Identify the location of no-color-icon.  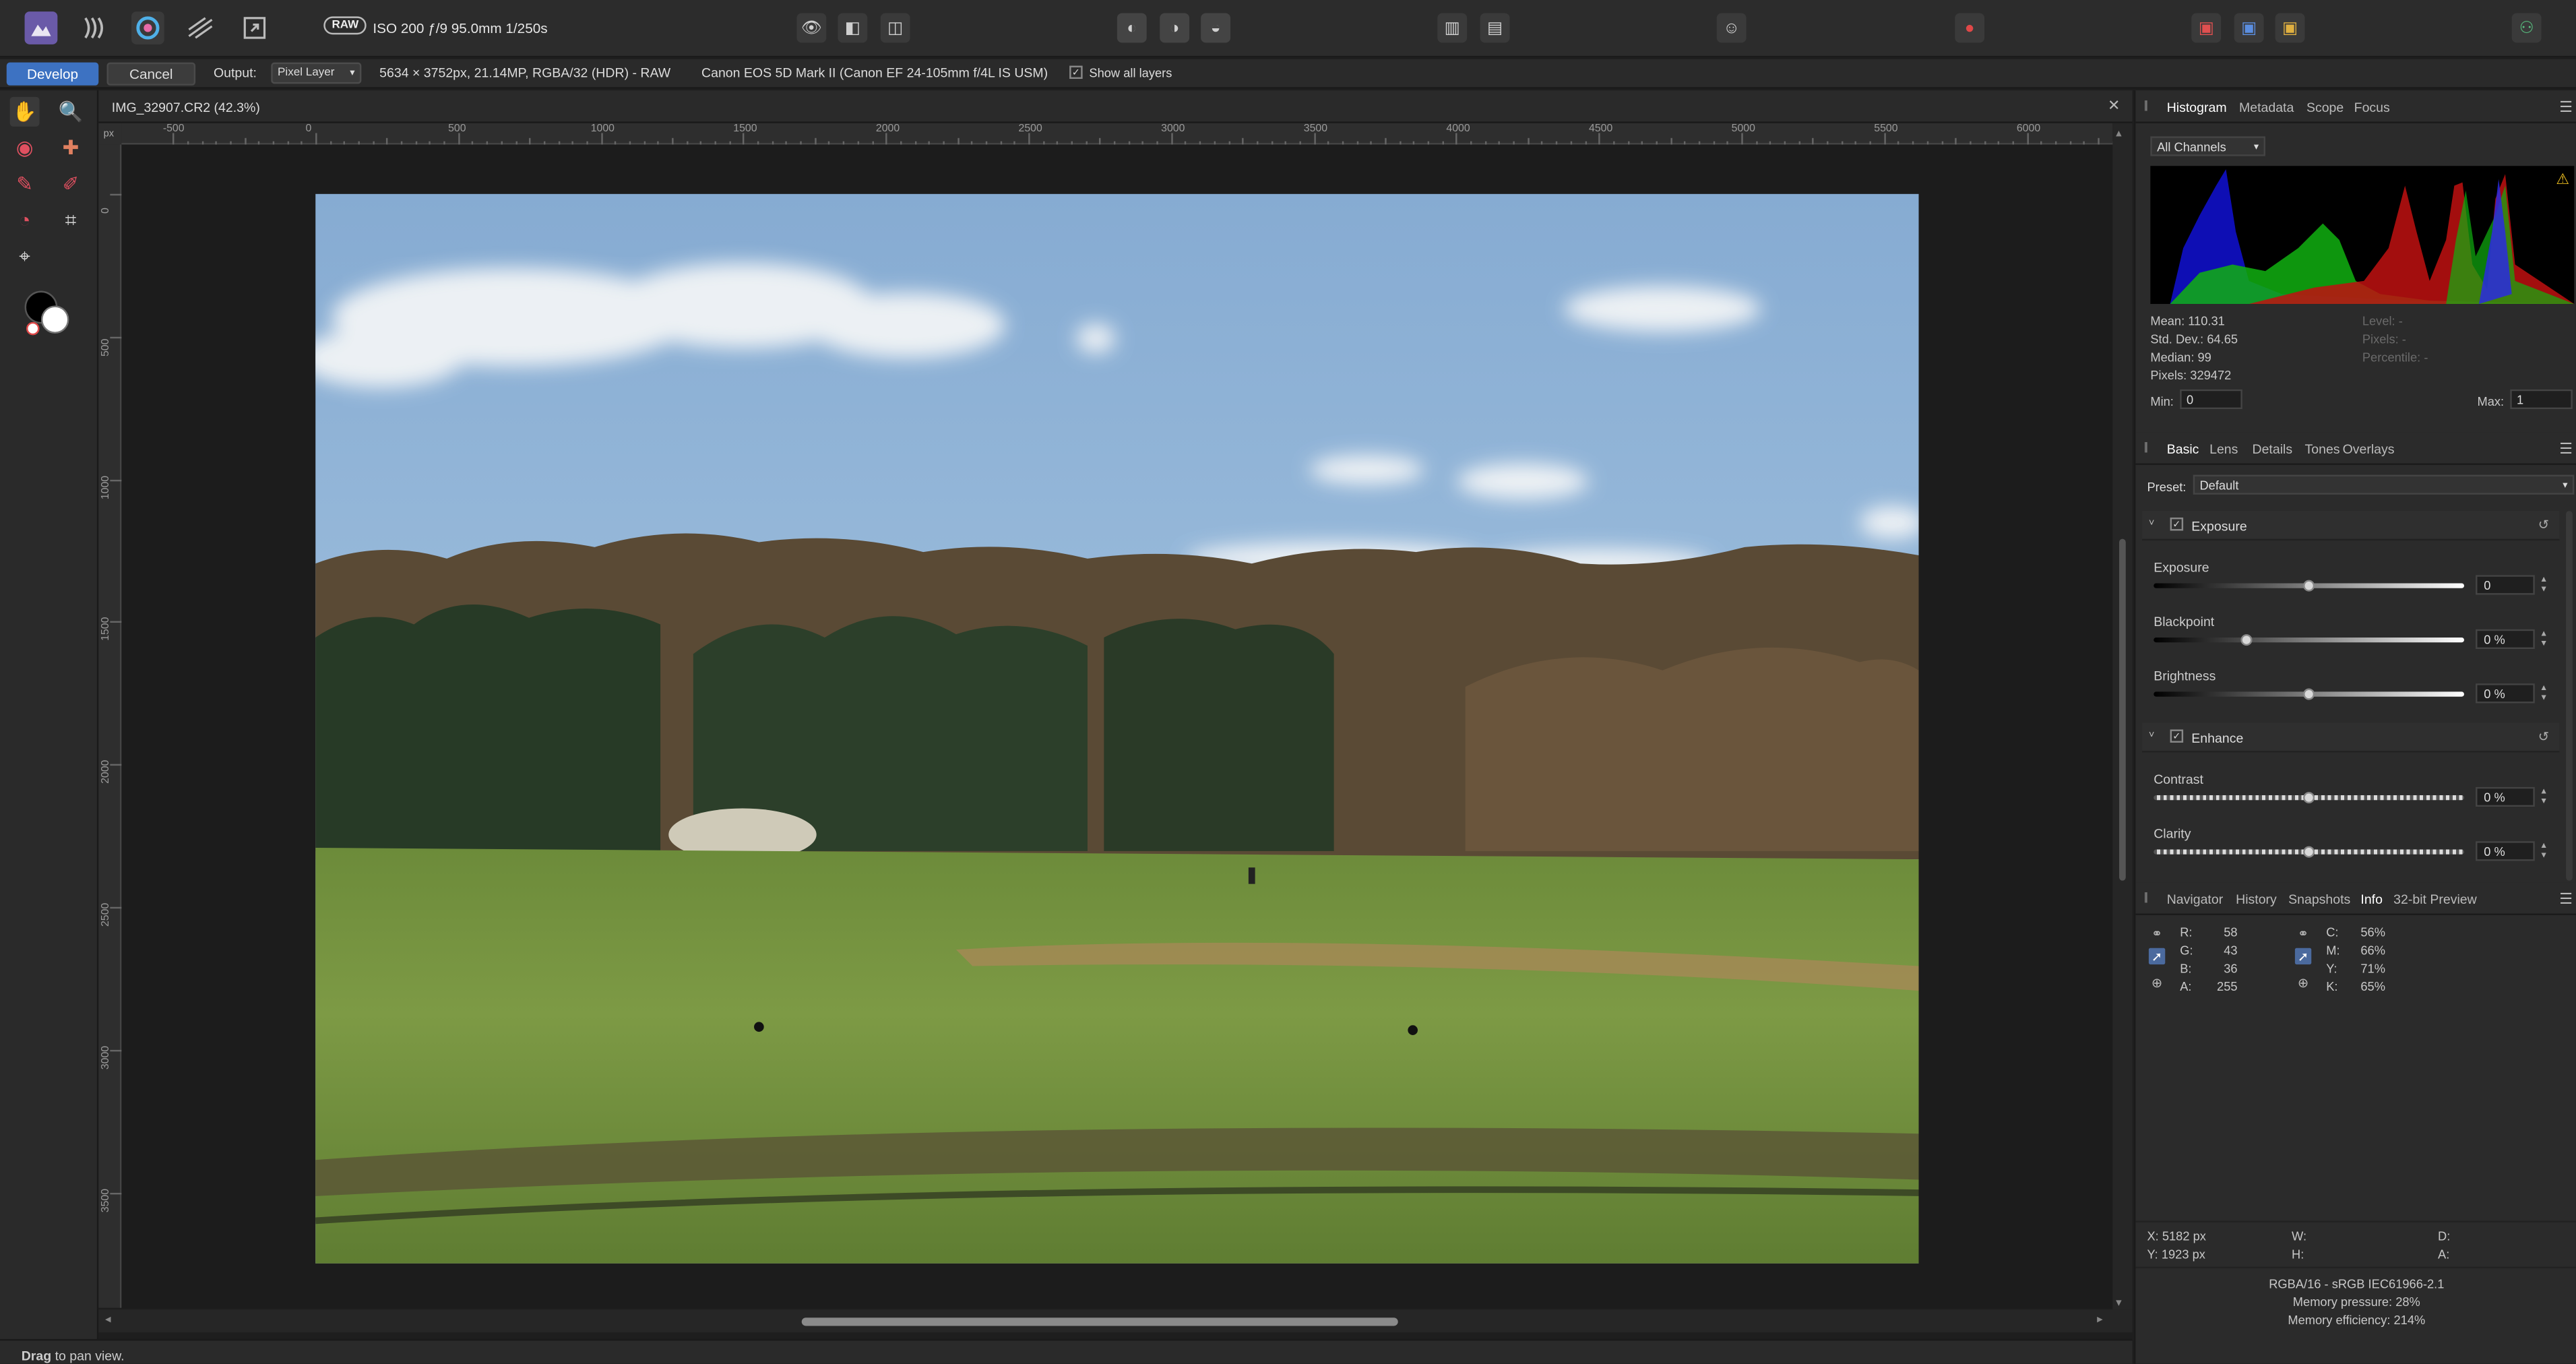
(33, 328).